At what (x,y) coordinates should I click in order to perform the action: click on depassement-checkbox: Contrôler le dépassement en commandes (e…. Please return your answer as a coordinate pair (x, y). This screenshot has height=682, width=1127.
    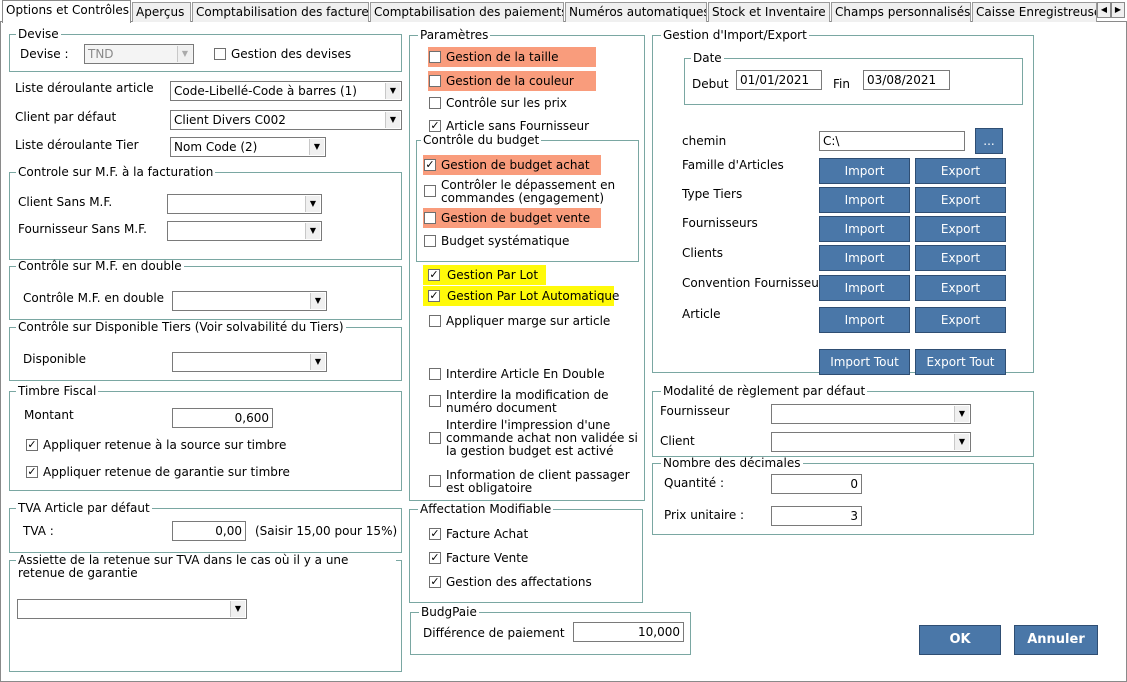
    Looking at the image, I should click on (528, 192).